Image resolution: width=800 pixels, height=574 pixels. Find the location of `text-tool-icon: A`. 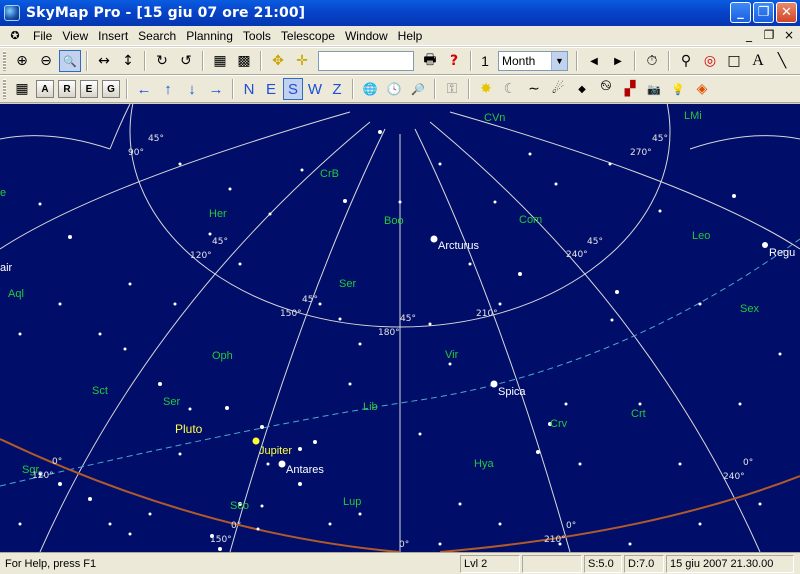

text-tool-icon: A is located at coordinates (758, 61).